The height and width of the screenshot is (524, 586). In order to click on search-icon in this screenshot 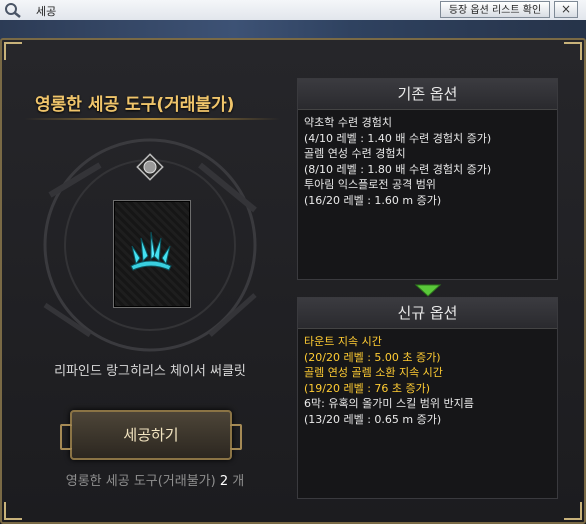, I will do `click(13, 10)`.